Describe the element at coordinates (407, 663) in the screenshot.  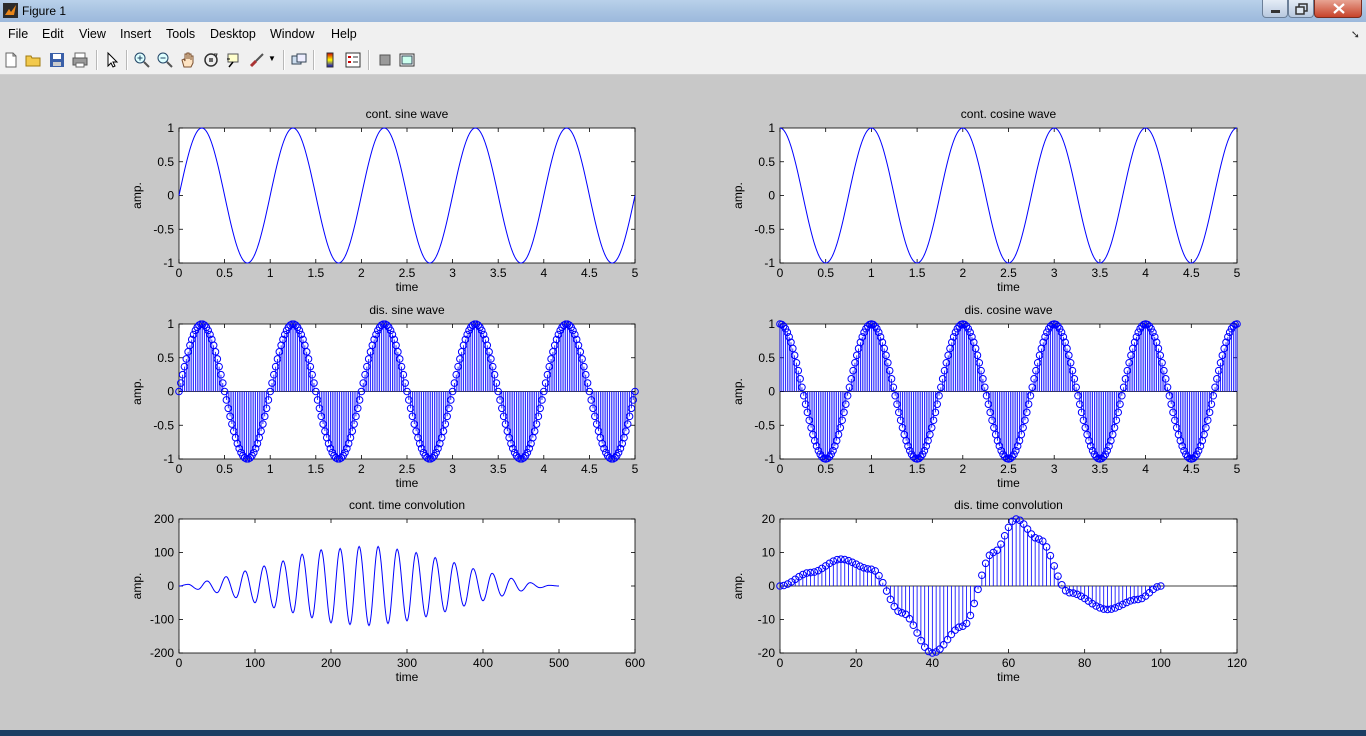
I see `x-tick-label: 300` at that location.